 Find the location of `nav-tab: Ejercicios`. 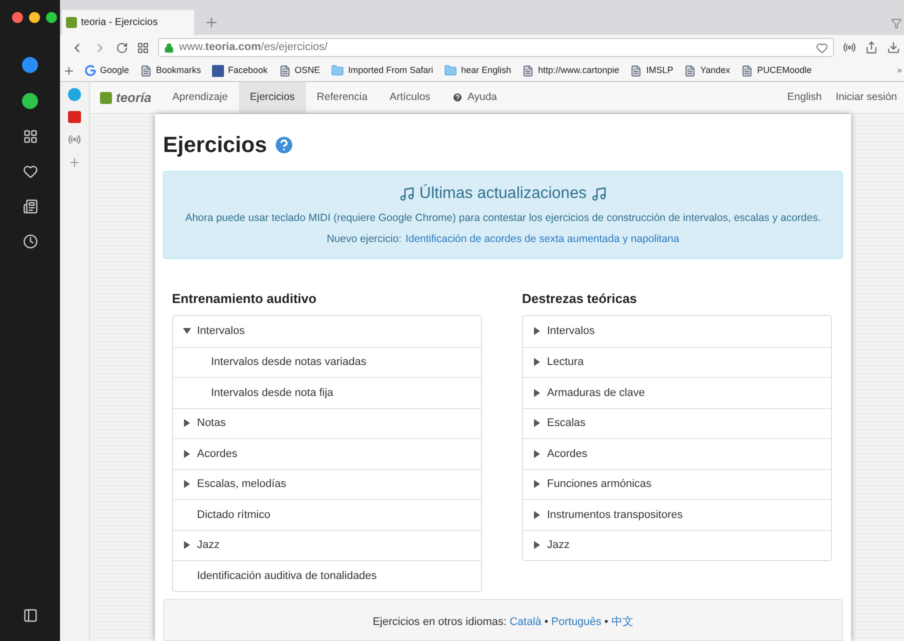

nav-tab: Ejercicios is located at coordinates (272, 97).